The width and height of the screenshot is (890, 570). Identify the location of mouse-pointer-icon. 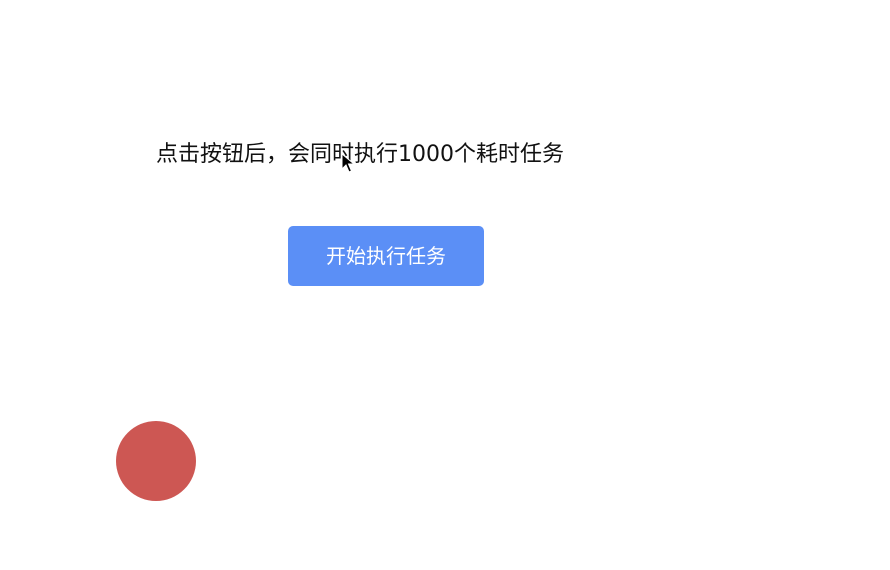
(348, 163).